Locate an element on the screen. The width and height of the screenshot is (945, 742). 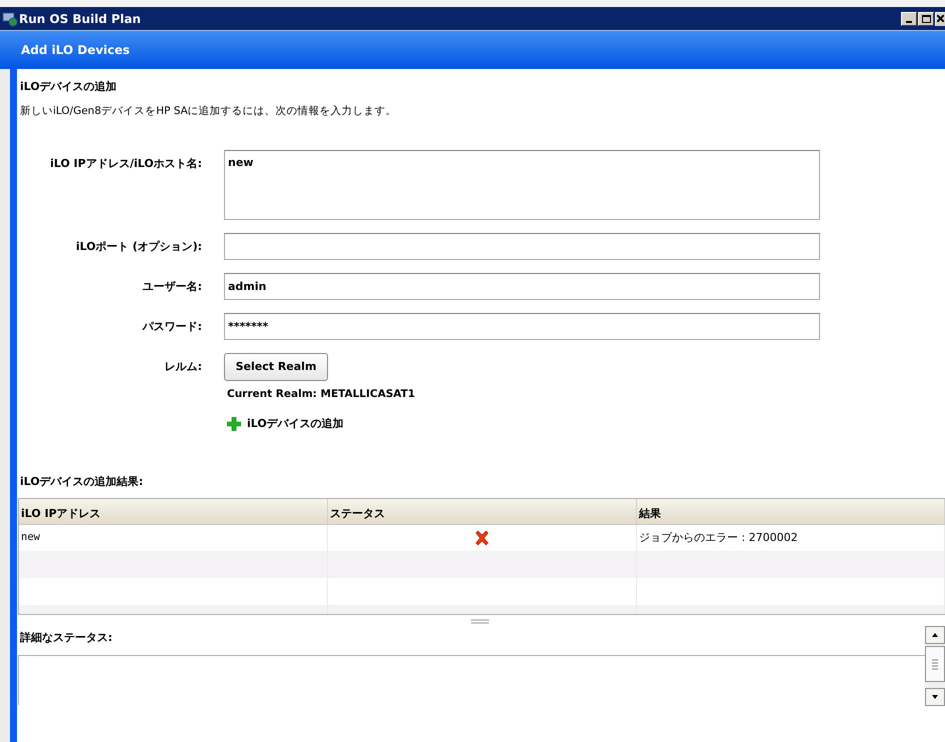
select-realm-button: Select Realm is located at coordinates (276, 367).